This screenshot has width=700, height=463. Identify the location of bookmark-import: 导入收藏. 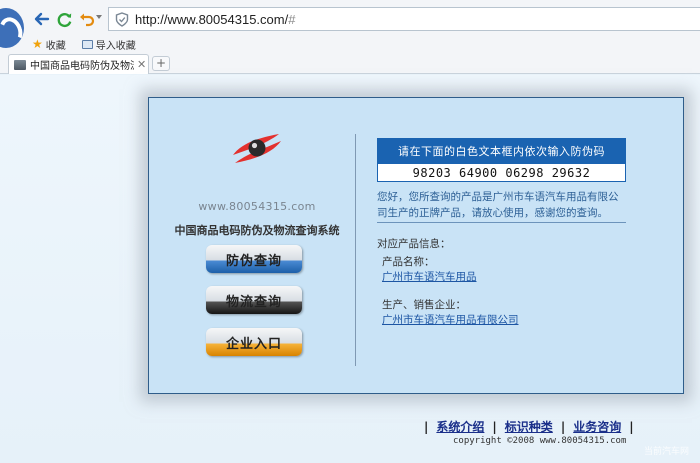
(108, 44).